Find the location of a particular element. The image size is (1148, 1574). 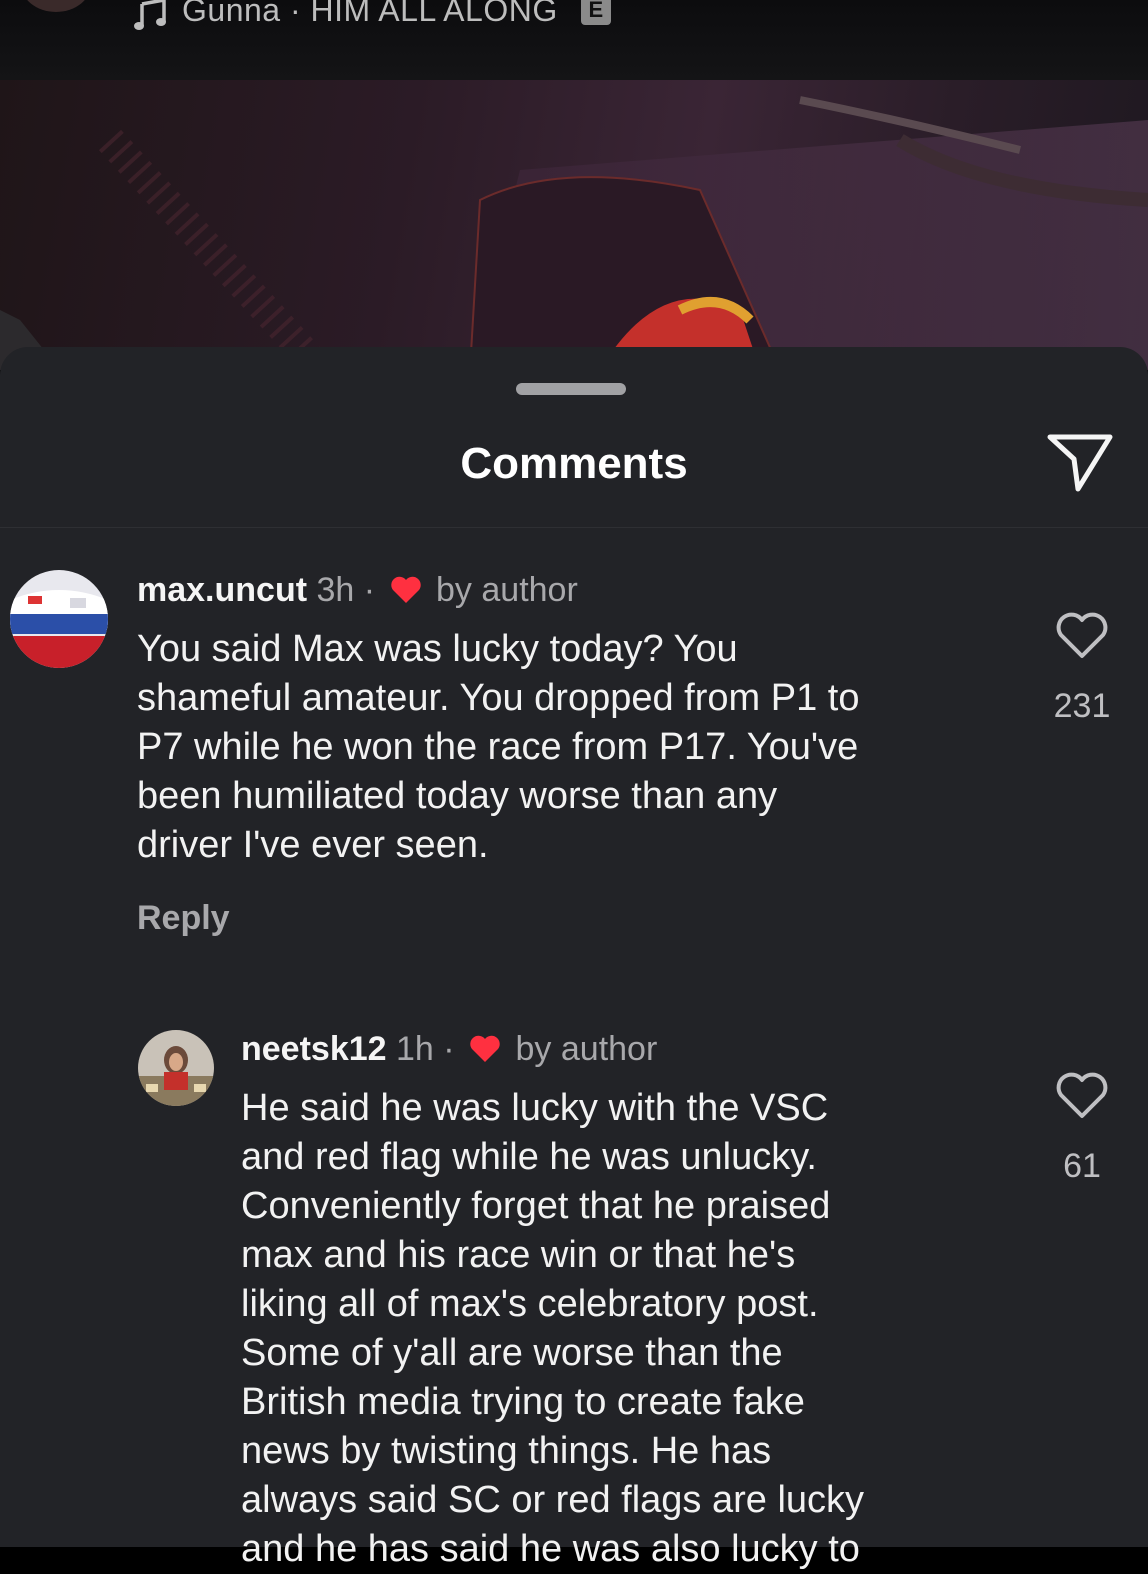

comment-meta: max.uncut 3h · by author is located at coordinates (357, 590).